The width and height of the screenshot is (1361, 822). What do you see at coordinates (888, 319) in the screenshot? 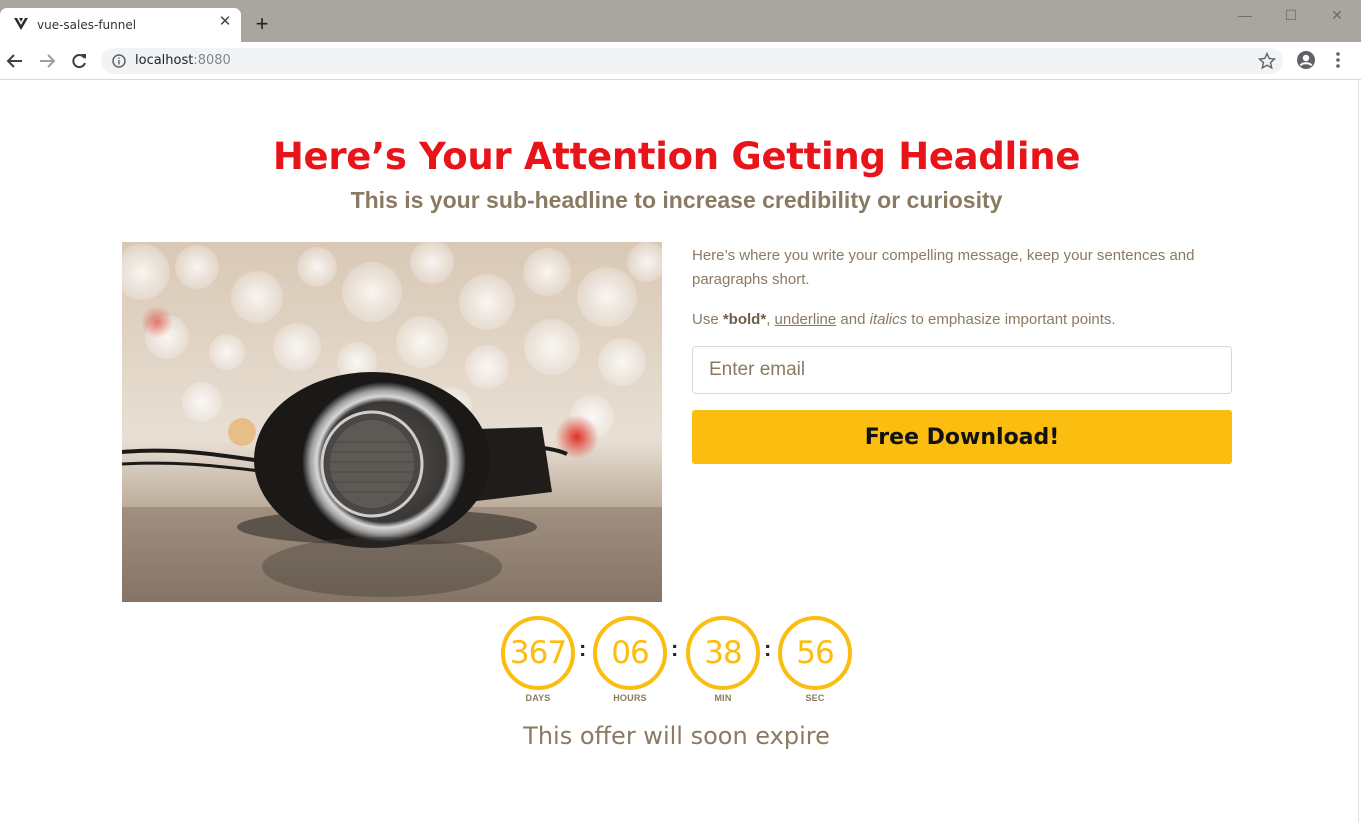
I see `italics-text: italics` at bounding box center [888, 319].